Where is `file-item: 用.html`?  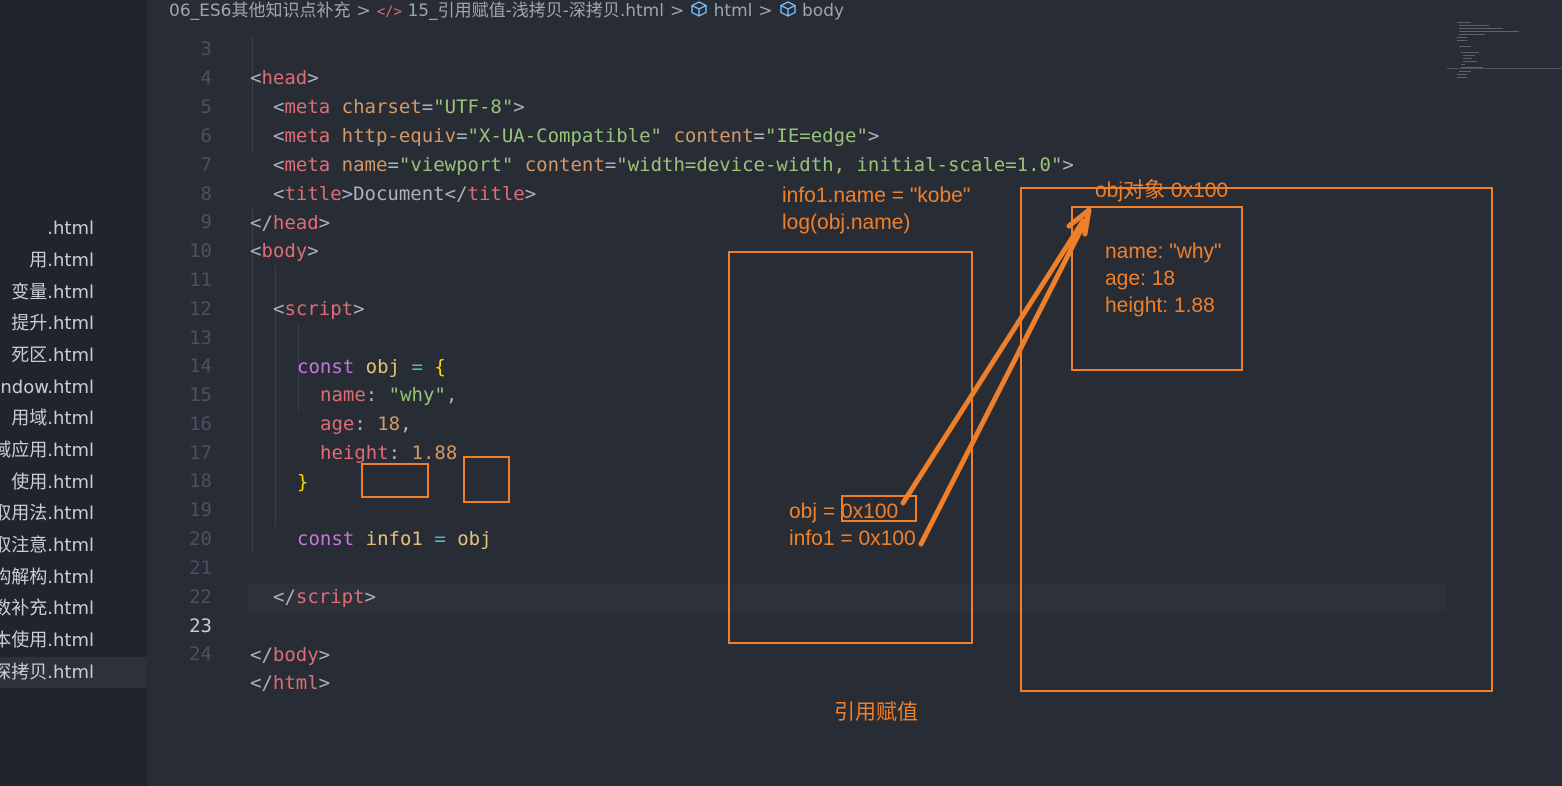 file-item: 用.html is located at coordinates (73, 260).